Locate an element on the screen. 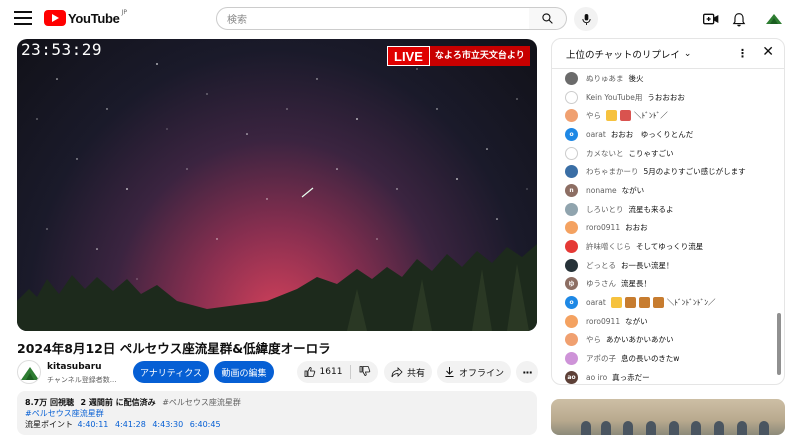 This screenshot has height=435, width=800. voice-search-button is located at coordinates (586, 19).